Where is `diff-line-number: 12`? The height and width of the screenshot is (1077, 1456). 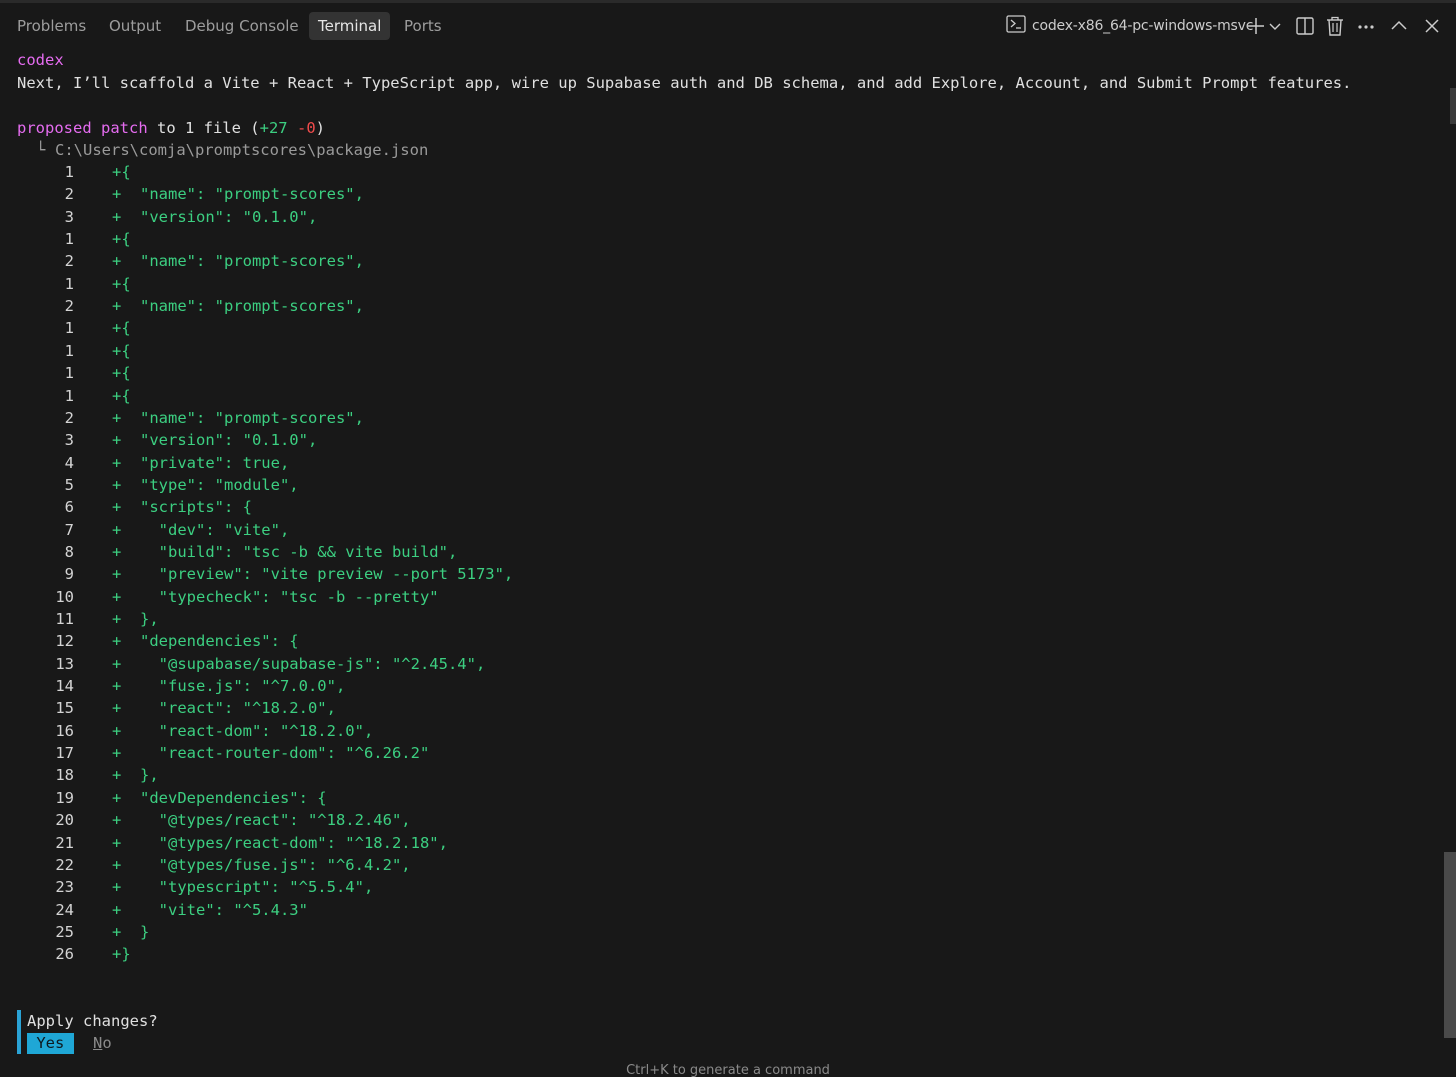 diff-line-number: 12 is located at coordinates (64, 641).